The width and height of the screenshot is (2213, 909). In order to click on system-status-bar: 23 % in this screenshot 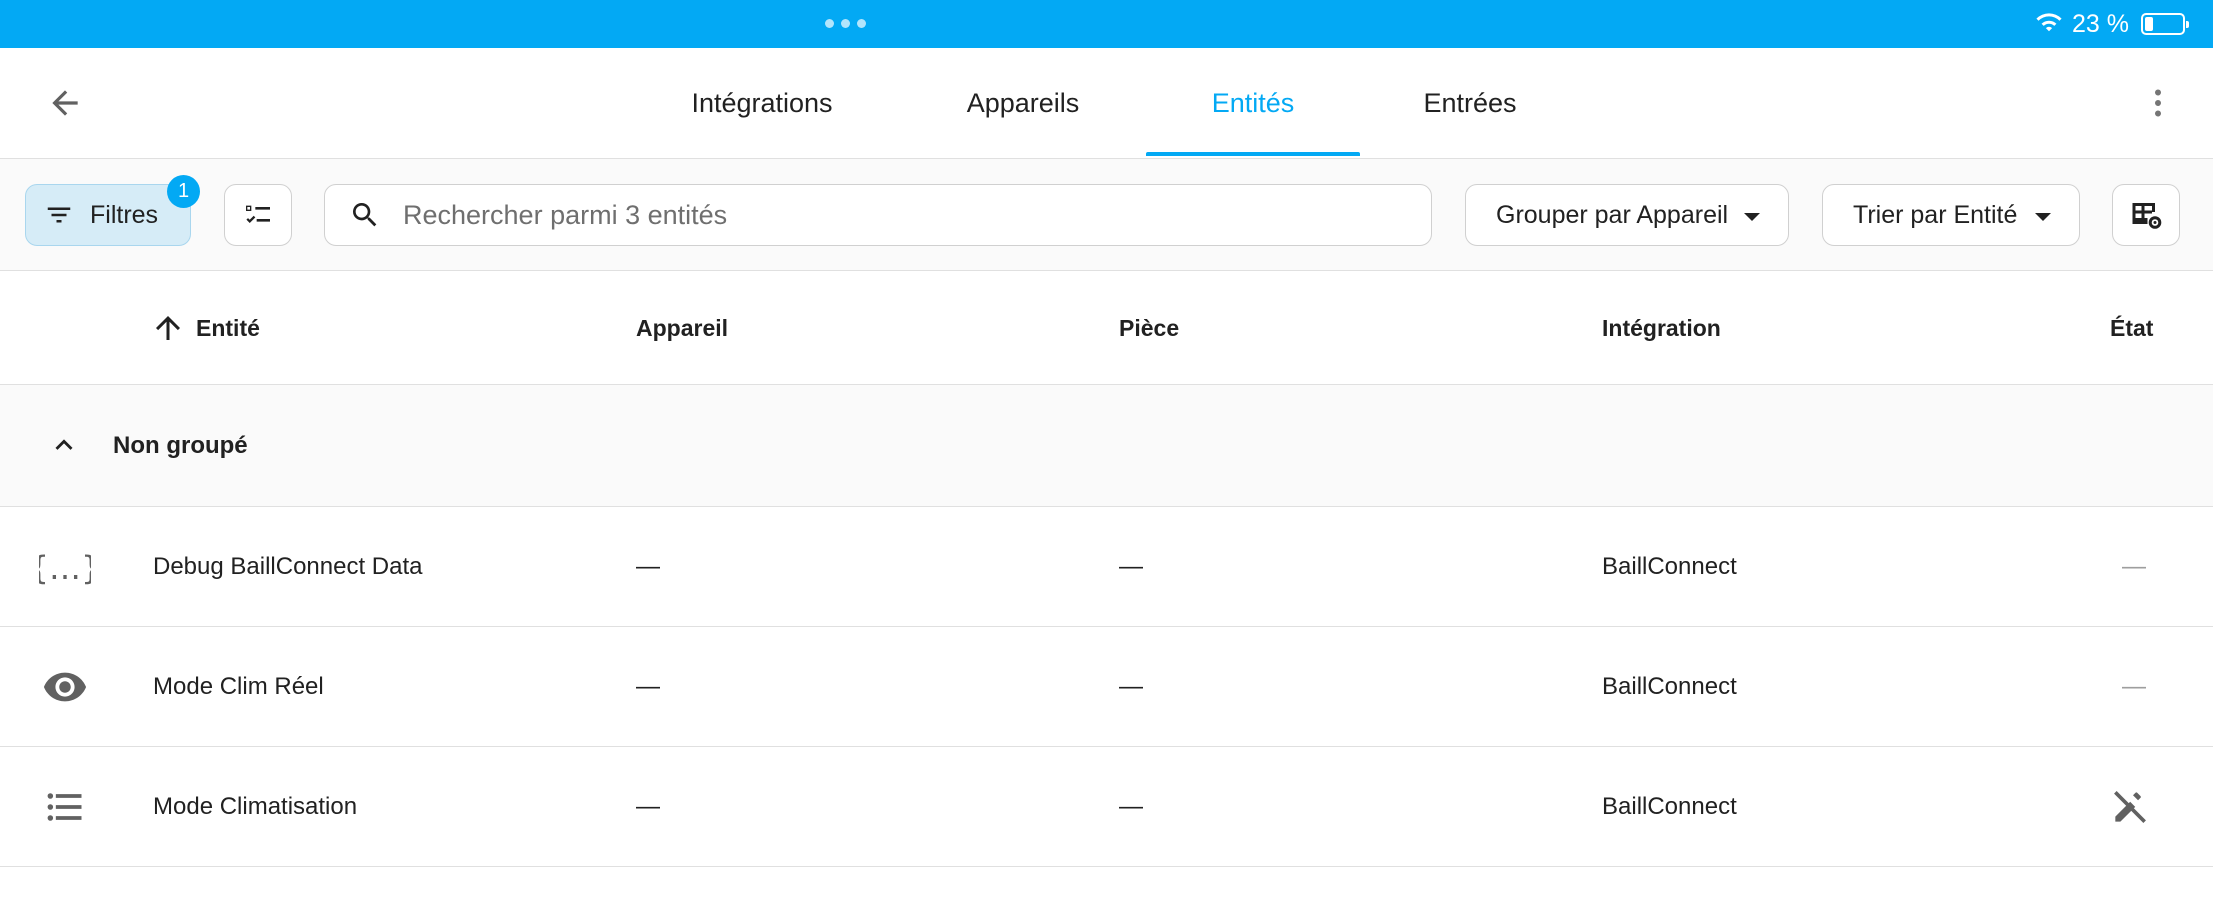, I will do `click(1106, 24)`.